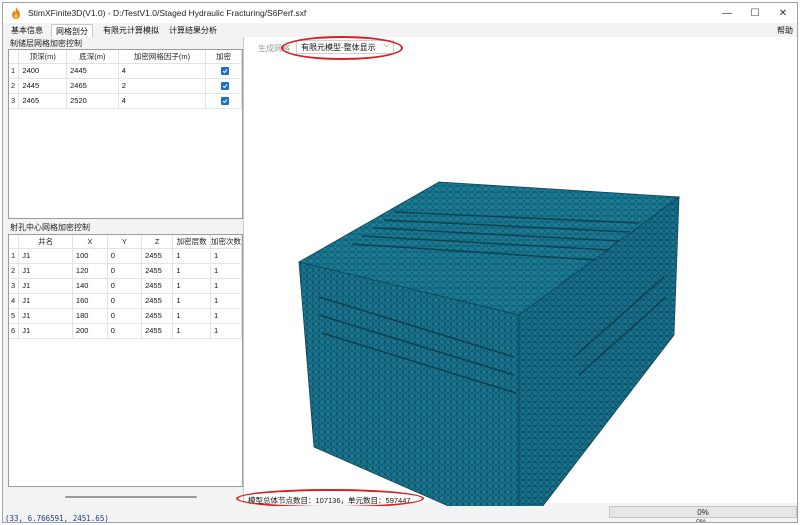 Image resolution: width=800 pixels, height=525 pixels. What do you see at coordinates (43, 86) in the screenshot?
I see `top-depth-cell: 2445` at bounding box center [43, 86].